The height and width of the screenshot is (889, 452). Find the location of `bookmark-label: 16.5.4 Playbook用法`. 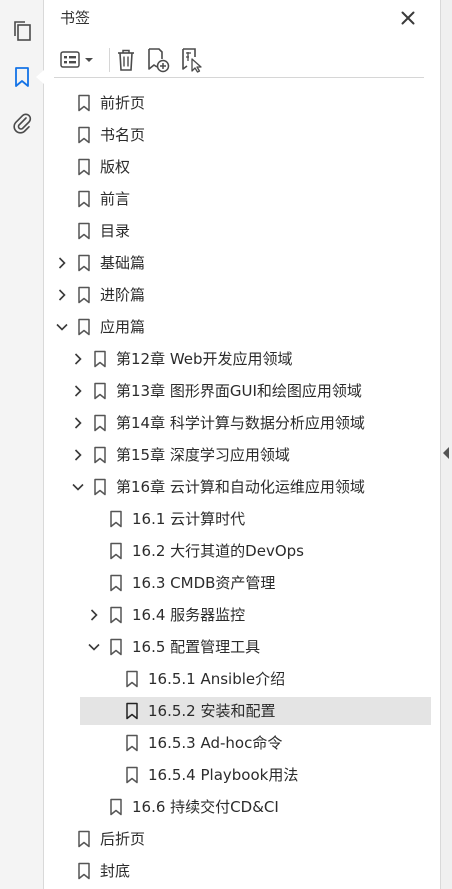

bookmark-label: 16.5.4 Playbook用法 is located at coordinates (223, 775).